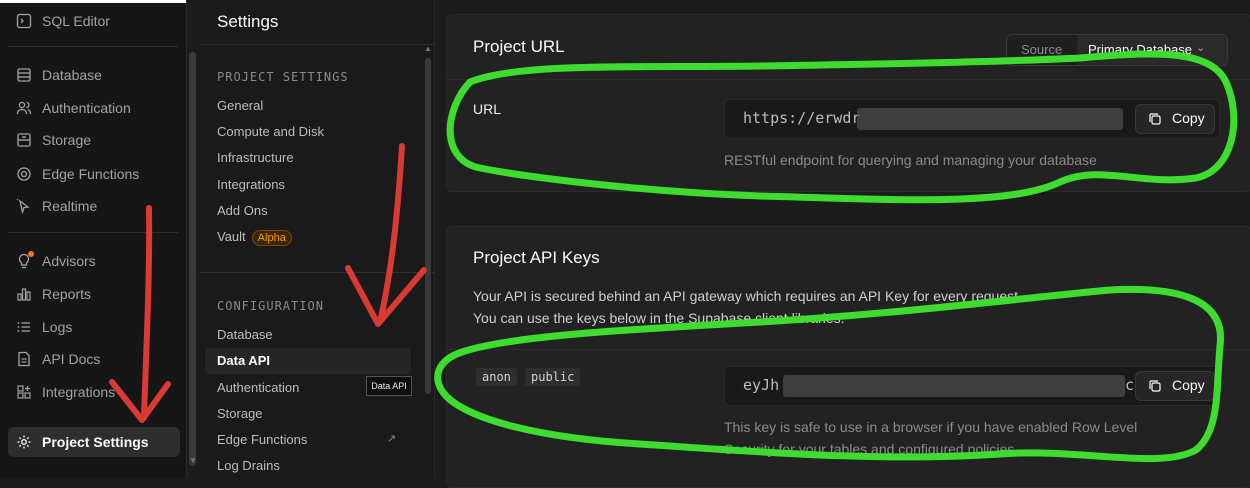 The height and width of the screenshot is (488, 1250). I want to click on lightbulb-icon, so click(24, 261).